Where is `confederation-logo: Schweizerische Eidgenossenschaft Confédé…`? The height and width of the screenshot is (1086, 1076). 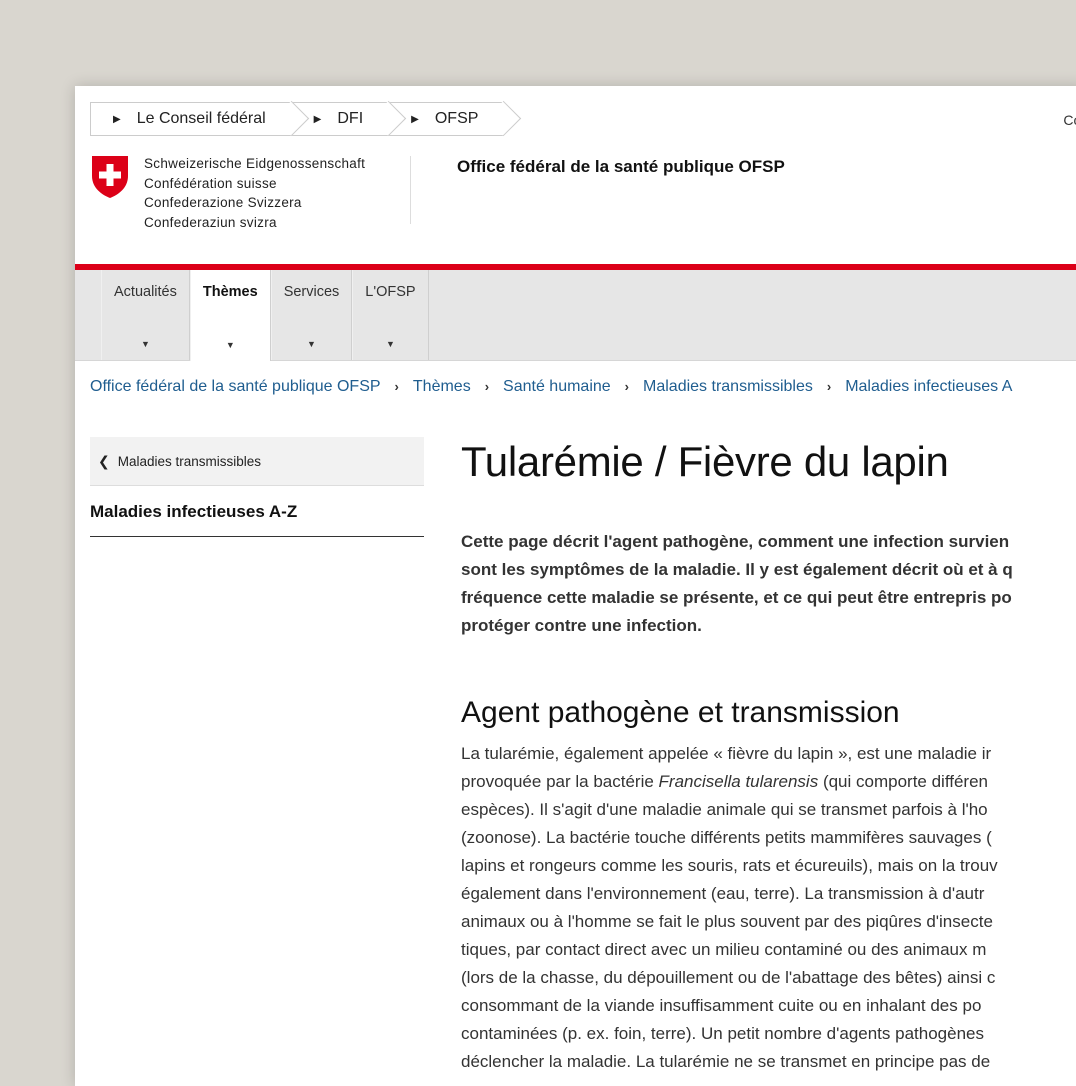
confederation-logo: Schweizerische Eidgenossenschaft Confédé… is located at coordinates (227, 193).